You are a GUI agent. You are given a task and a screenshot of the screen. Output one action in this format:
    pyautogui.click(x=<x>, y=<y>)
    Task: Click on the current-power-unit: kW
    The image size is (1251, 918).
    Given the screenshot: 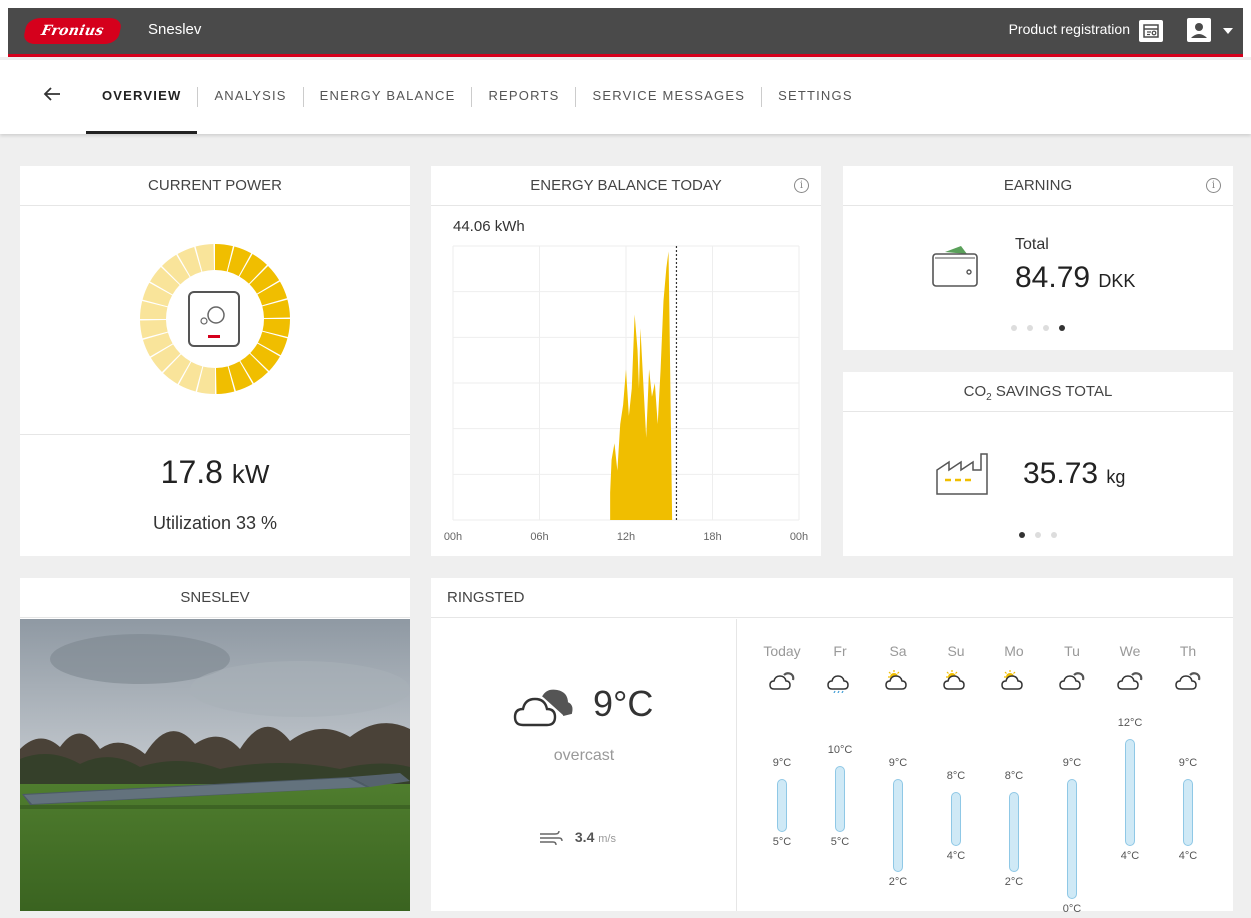 What is the action you would take?
    pyautogui.click(x=250, y=474)
    